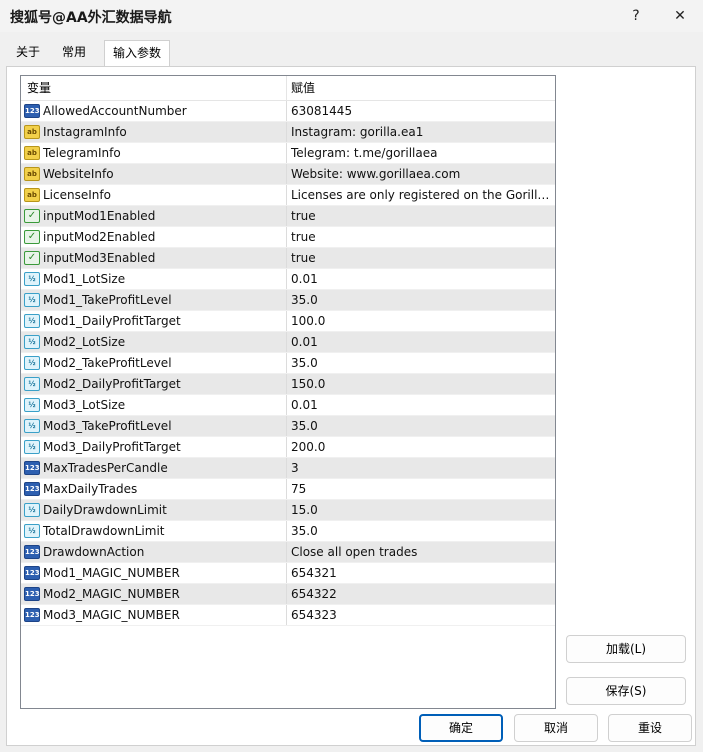 This screenshot has height=752, width=703. Describe the element at coordinates (421, 321) in the screenshot. I see `parameter-value: 100.0` at that location.